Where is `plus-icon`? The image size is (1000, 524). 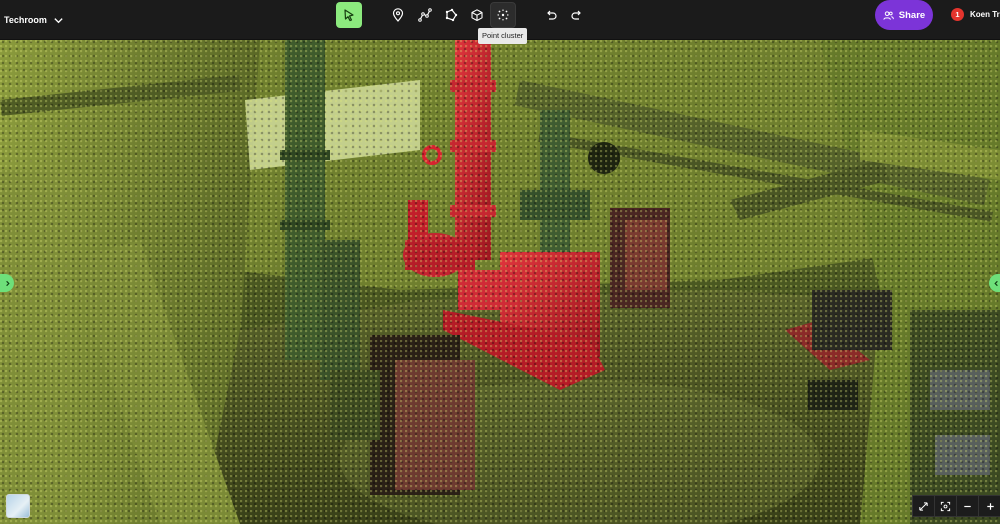 plus-icon is located at coordinates (990, 506).